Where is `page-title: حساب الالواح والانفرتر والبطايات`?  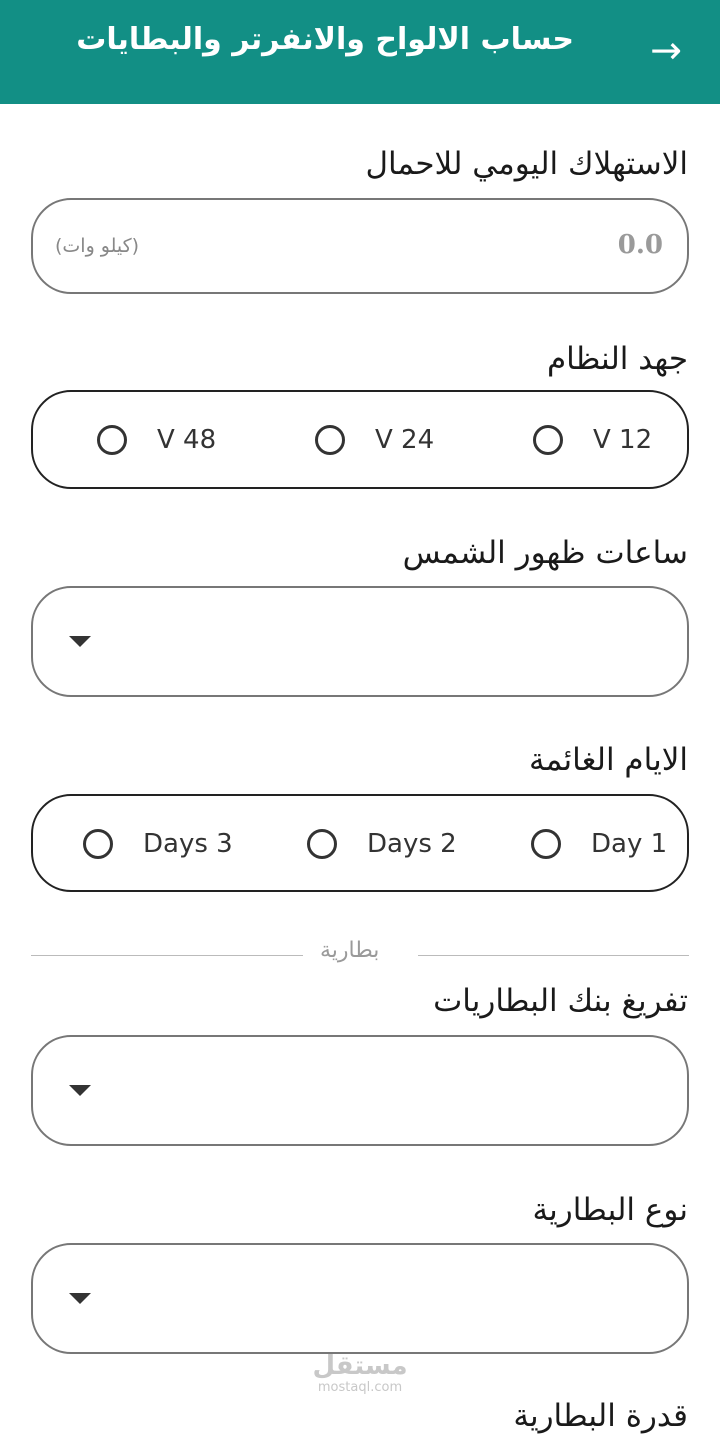
page-title: حساب الالواح والانفرتر والبطايات is located at coordinates (325, 39).